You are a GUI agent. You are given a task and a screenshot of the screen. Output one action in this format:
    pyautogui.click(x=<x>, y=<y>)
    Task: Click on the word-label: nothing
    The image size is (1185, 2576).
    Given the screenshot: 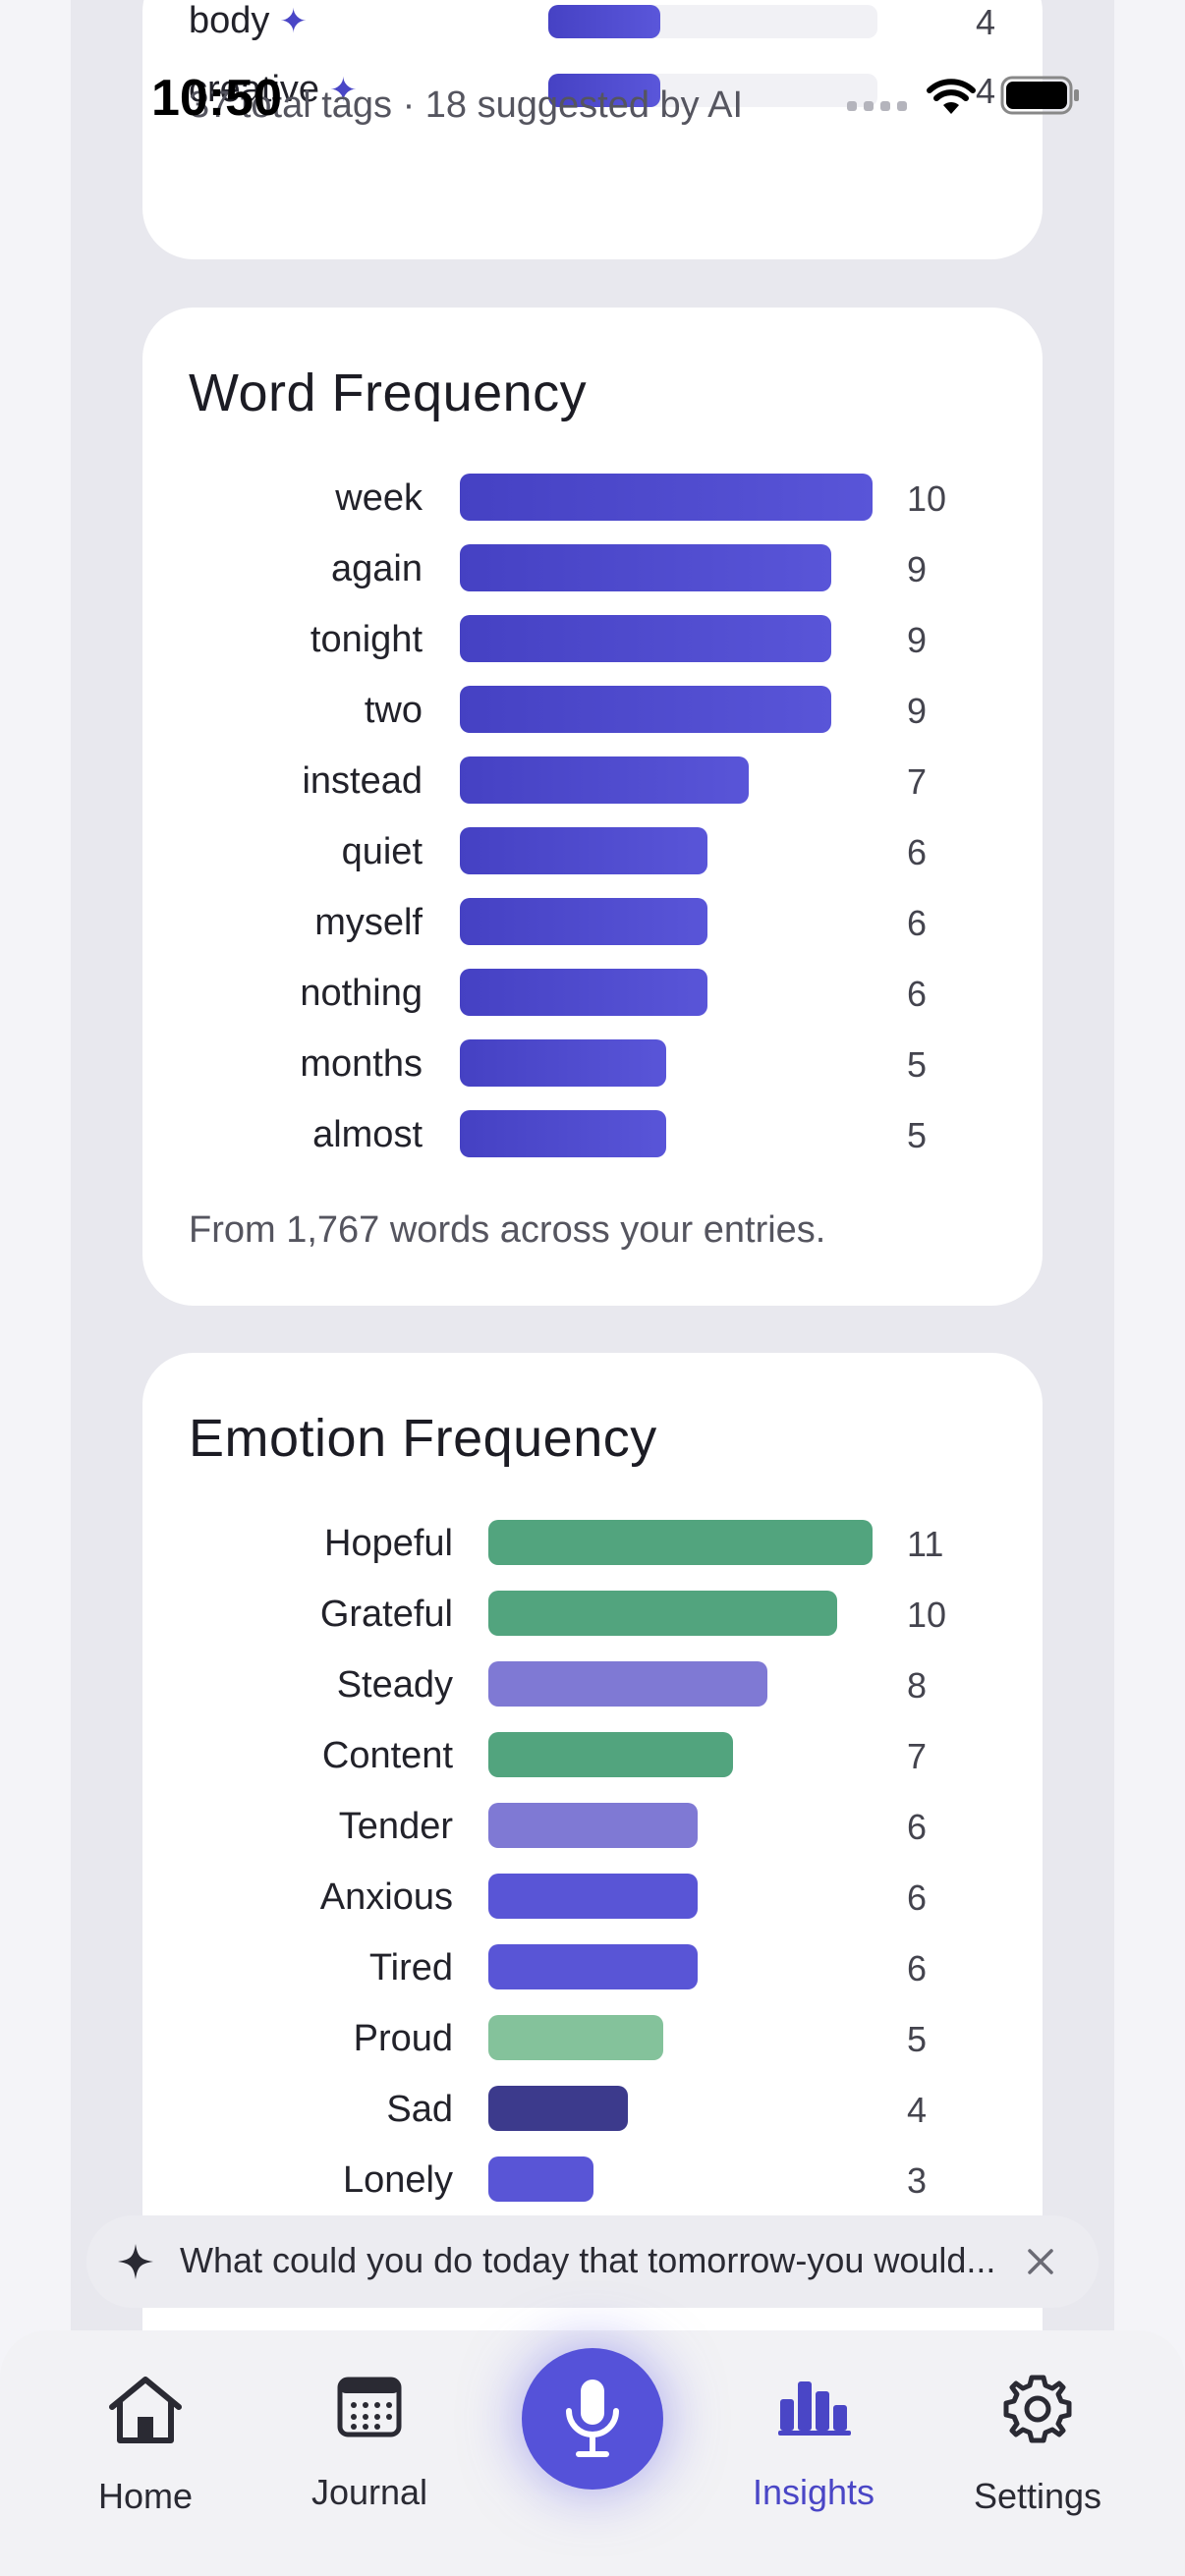 What is the action you would take?
    pyautogui.click(x=362, y=993)
    